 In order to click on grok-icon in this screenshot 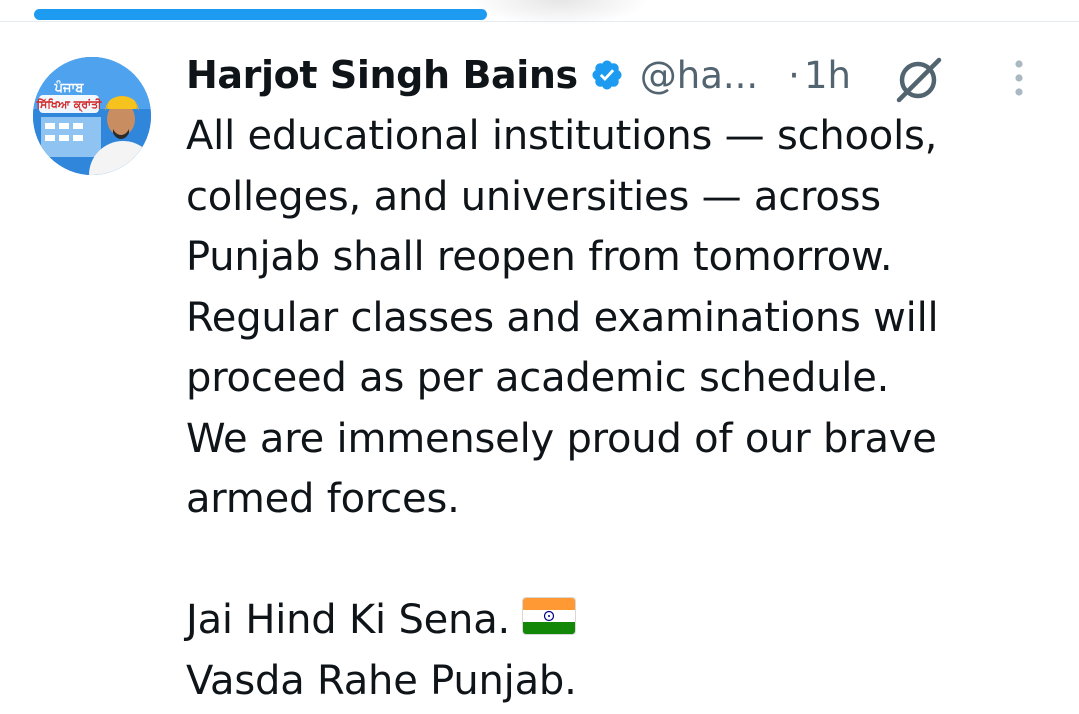, I will do `click(919, 80)`.